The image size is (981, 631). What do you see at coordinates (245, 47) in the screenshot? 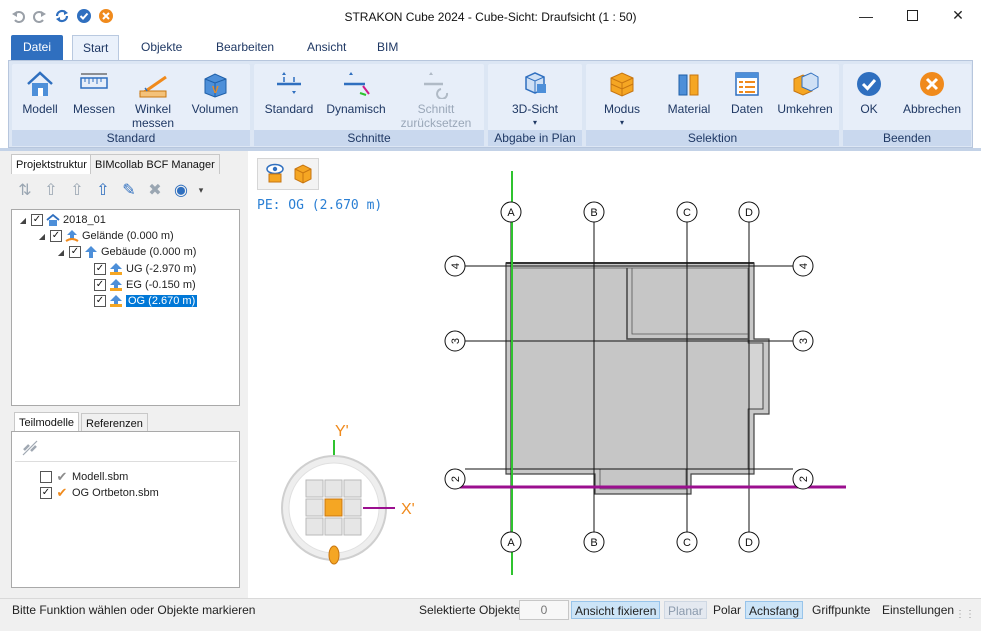
I see `tab-bearbeiten: Bearbeiten` at bounding box center [245, 47].